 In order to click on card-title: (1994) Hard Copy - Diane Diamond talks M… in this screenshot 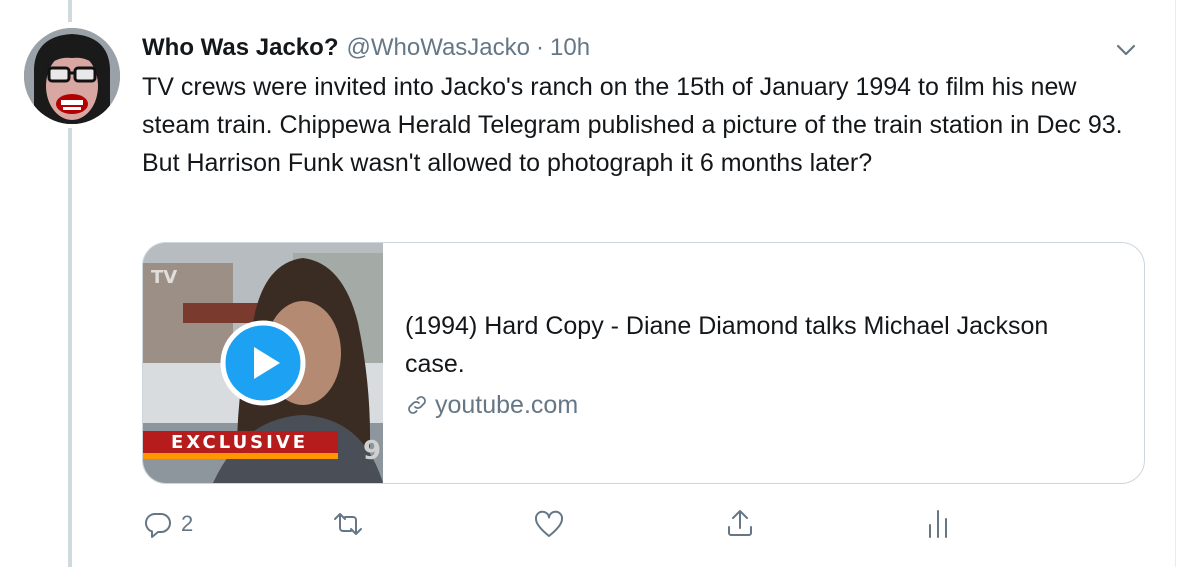, I will do `click(727, 345)`.